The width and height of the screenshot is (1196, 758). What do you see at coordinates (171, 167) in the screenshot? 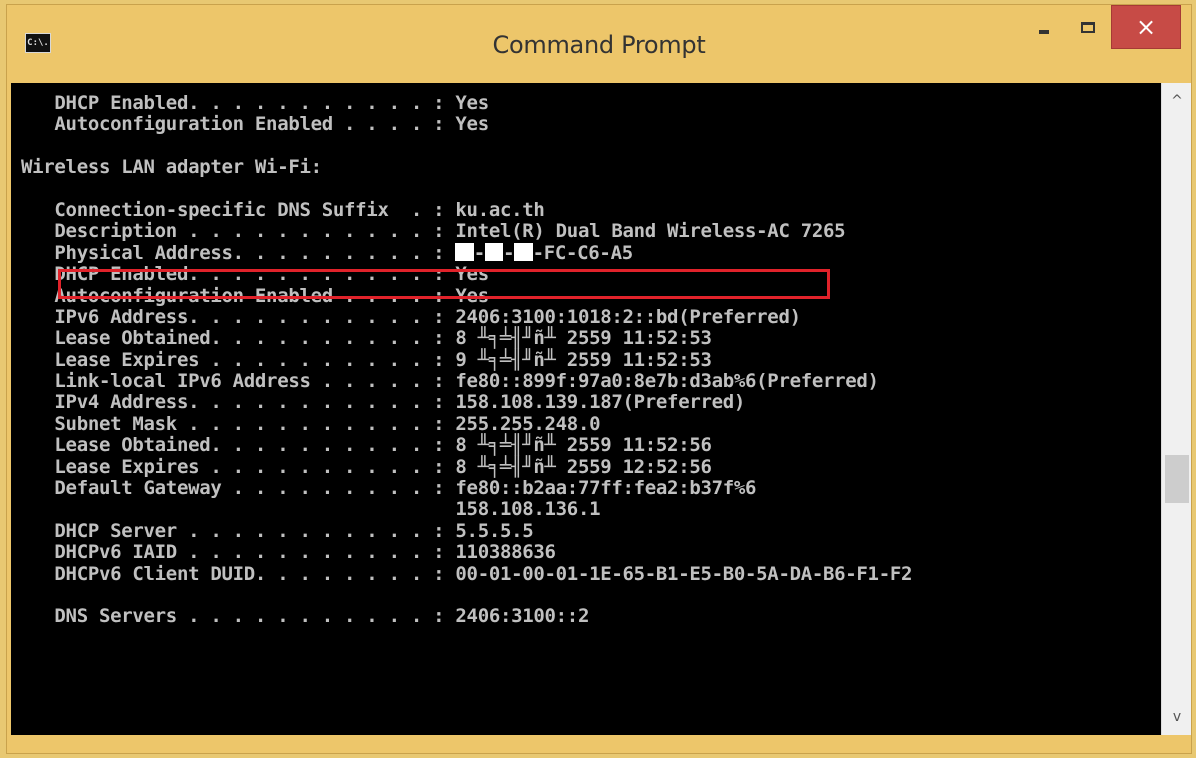
I see `console-line: Wireless LAN adapter Wi-Fi:` at bounding box center [171, 167].